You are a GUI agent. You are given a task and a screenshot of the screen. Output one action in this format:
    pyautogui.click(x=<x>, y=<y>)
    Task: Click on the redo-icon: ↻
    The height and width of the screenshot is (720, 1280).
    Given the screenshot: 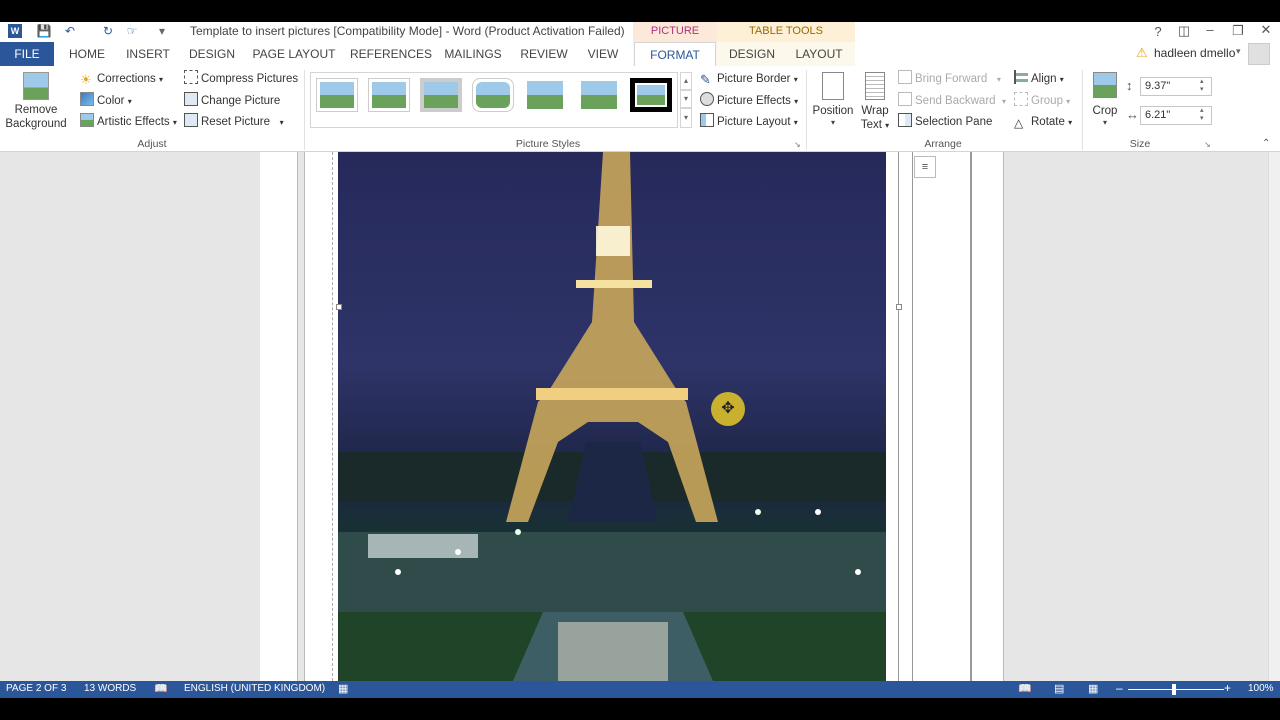 What is the action you would take?
    pyautogui.click(x=108, y=31)
    